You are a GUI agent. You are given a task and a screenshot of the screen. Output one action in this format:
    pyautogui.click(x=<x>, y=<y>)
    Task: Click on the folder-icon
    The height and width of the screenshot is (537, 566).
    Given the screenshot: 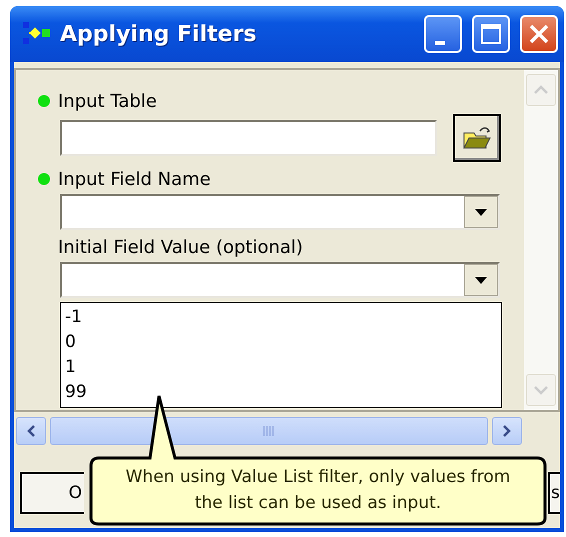 What is the action you would take?
    pyautogui.click(x=477, y=138)
    